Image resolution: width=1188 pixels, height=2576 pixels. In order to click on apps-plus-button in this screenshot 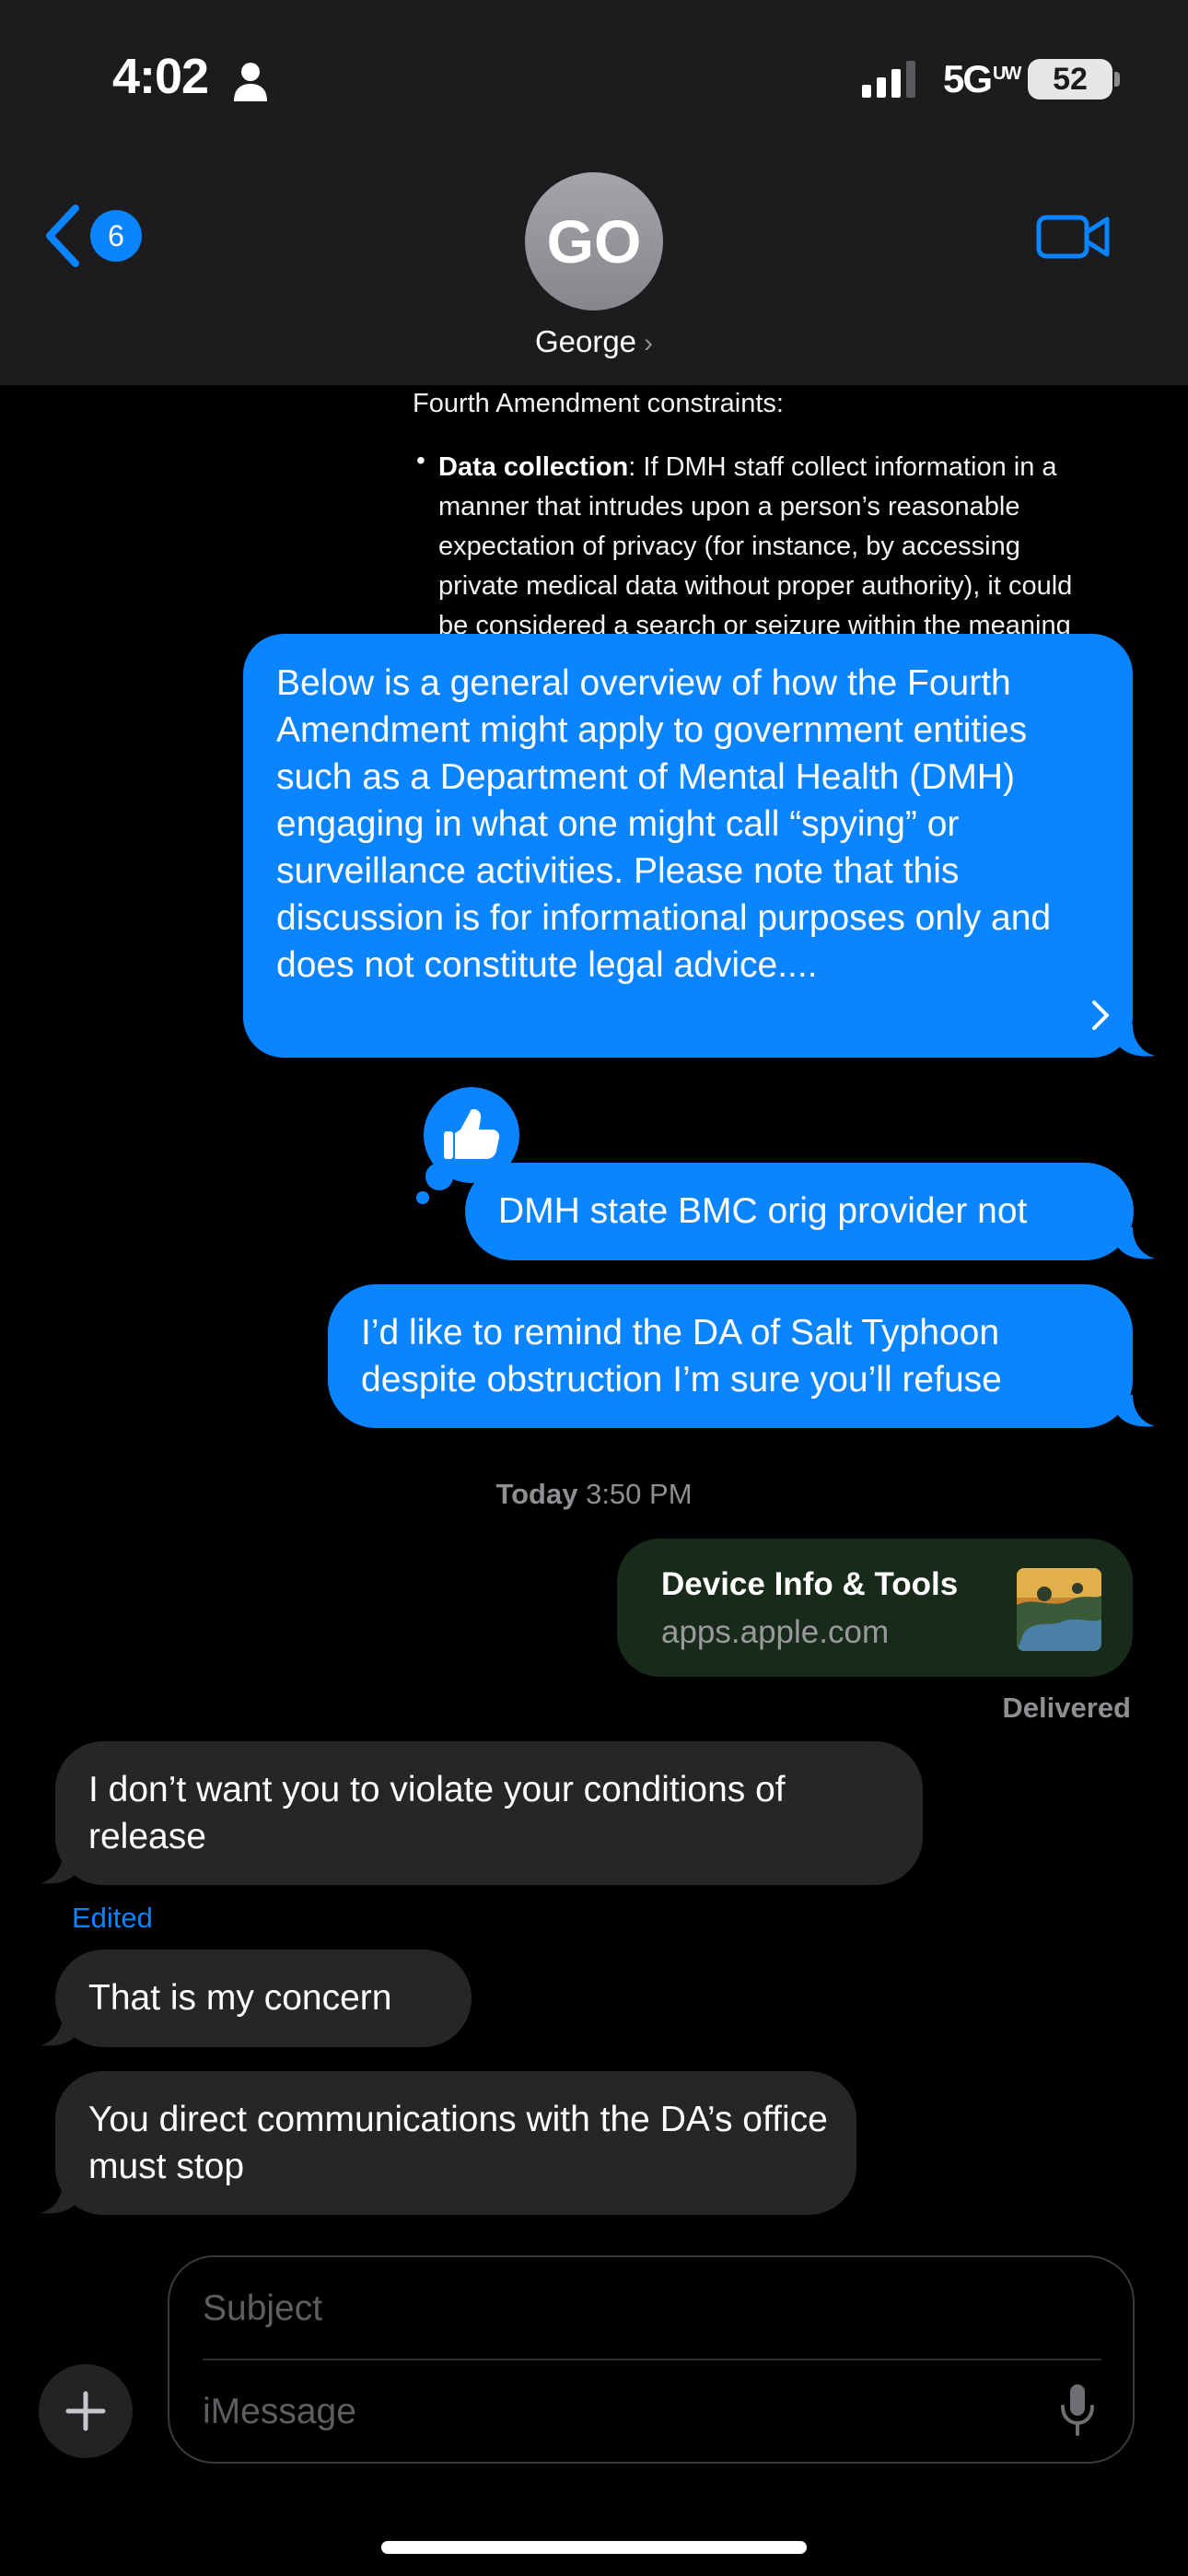, I will do `click(86, 2411)`.